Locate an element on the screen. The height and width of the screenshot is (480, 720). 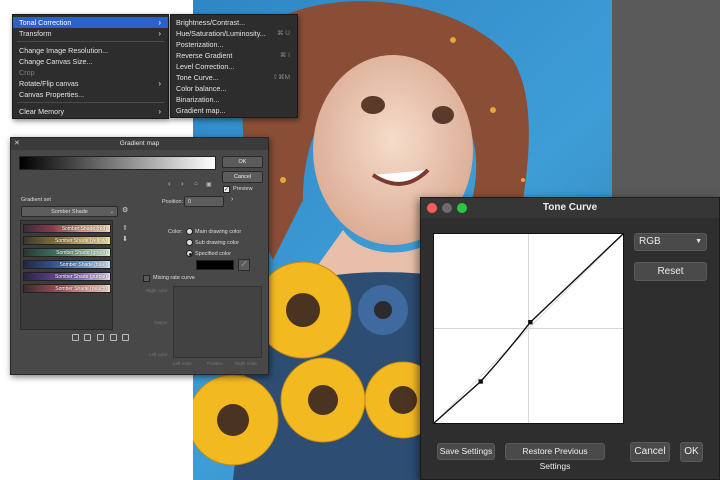
close-window-icon is located at coordinates (432, 208).